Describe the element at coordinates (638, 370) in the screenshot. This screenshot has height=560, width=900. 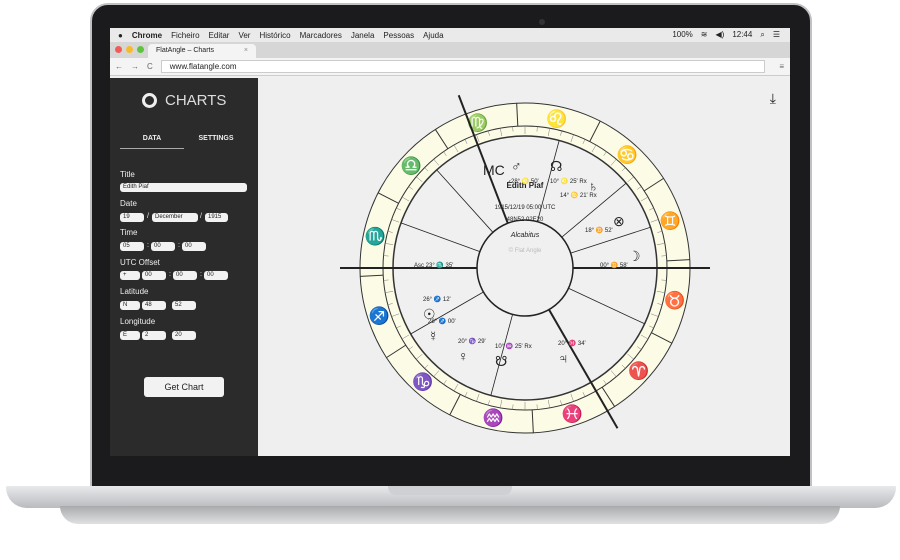
I see `zodiac-sign: ♈` at that location.